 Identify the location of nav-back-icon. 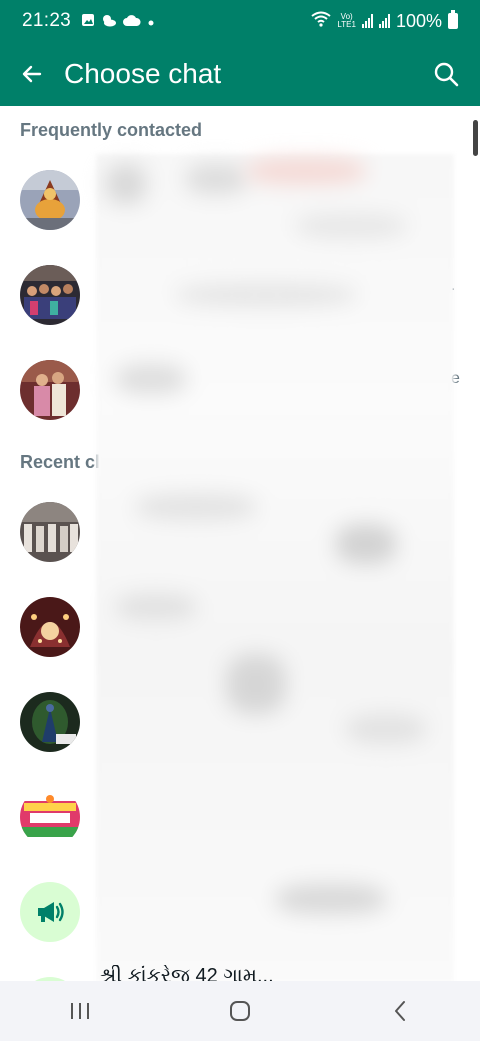
(400, 1011).